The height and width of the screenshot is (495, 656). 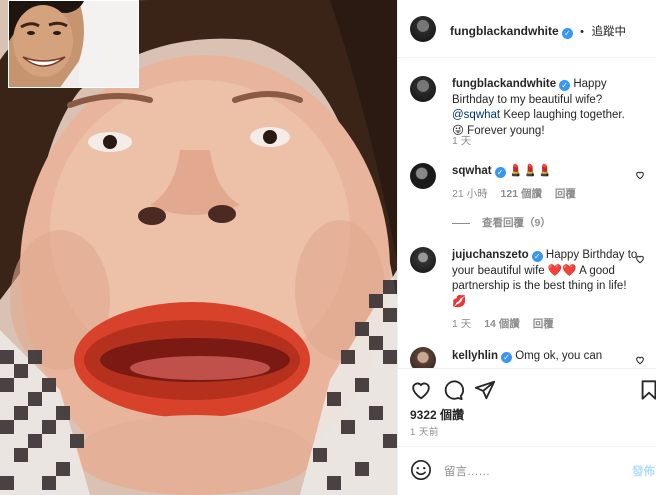 What do you see at coordinates (461, 223) in the screenshot?
I see `replies-divider-line` at bounding box center [461, 223].